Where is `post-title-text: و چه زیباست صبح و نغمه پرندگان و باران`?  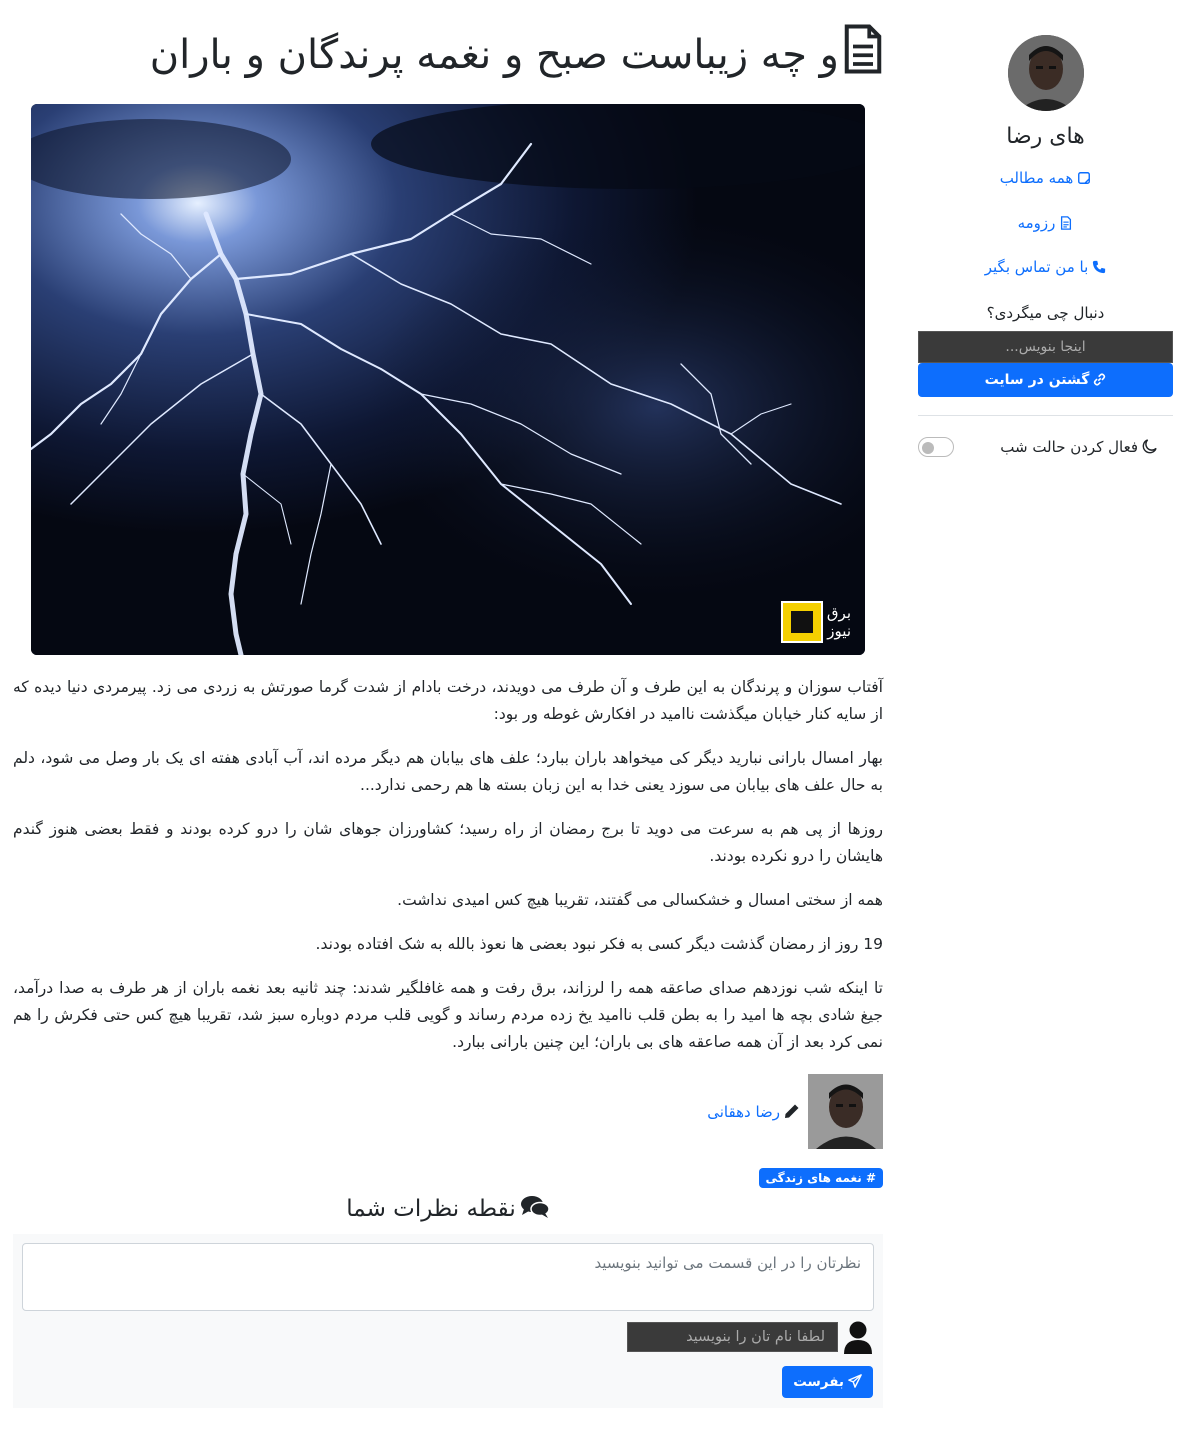 post-title-text: و چه زیباست صبح و نغمه پرندگان و باران is located at coordinates (494, 55).